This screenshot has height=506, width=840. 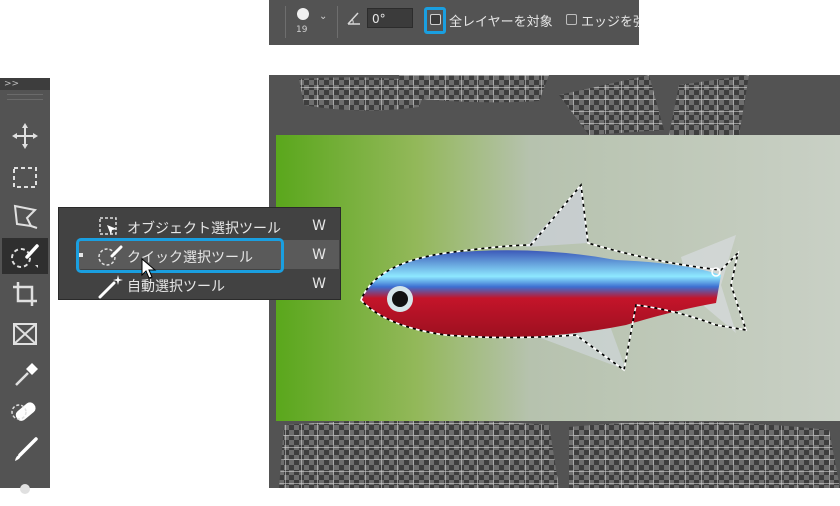 I want to click on enhance-edge-label: エッジを強, so click(x=610, y=22).